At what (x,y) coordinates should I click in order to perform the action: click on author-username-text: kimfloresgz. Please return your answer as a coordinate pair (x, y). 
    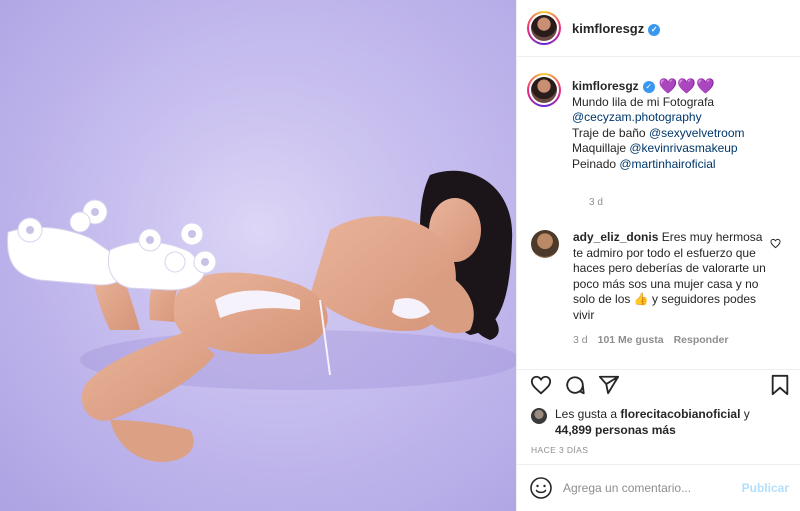
    Looking at the image, I should click on (608, 28).